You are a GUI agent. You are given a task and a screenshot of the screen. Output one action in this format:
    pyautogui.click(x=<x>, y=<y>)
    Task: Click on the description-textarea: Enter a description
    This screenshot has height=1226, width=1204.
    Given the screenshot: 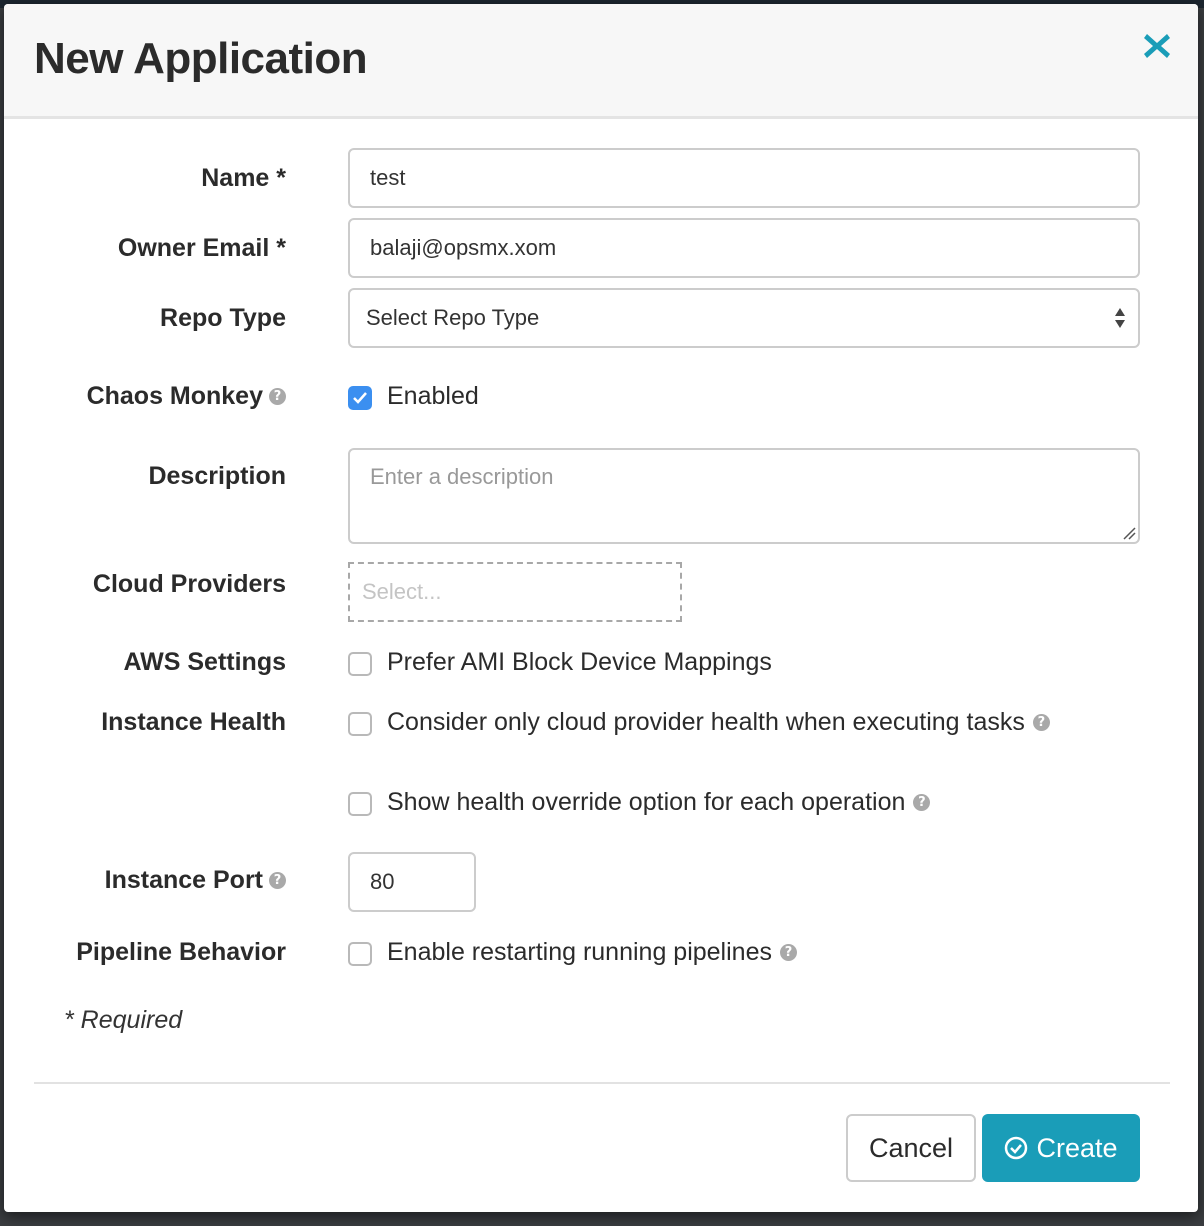 What is the action you would take?
    pyautogui.click(x=744, y=496)
    